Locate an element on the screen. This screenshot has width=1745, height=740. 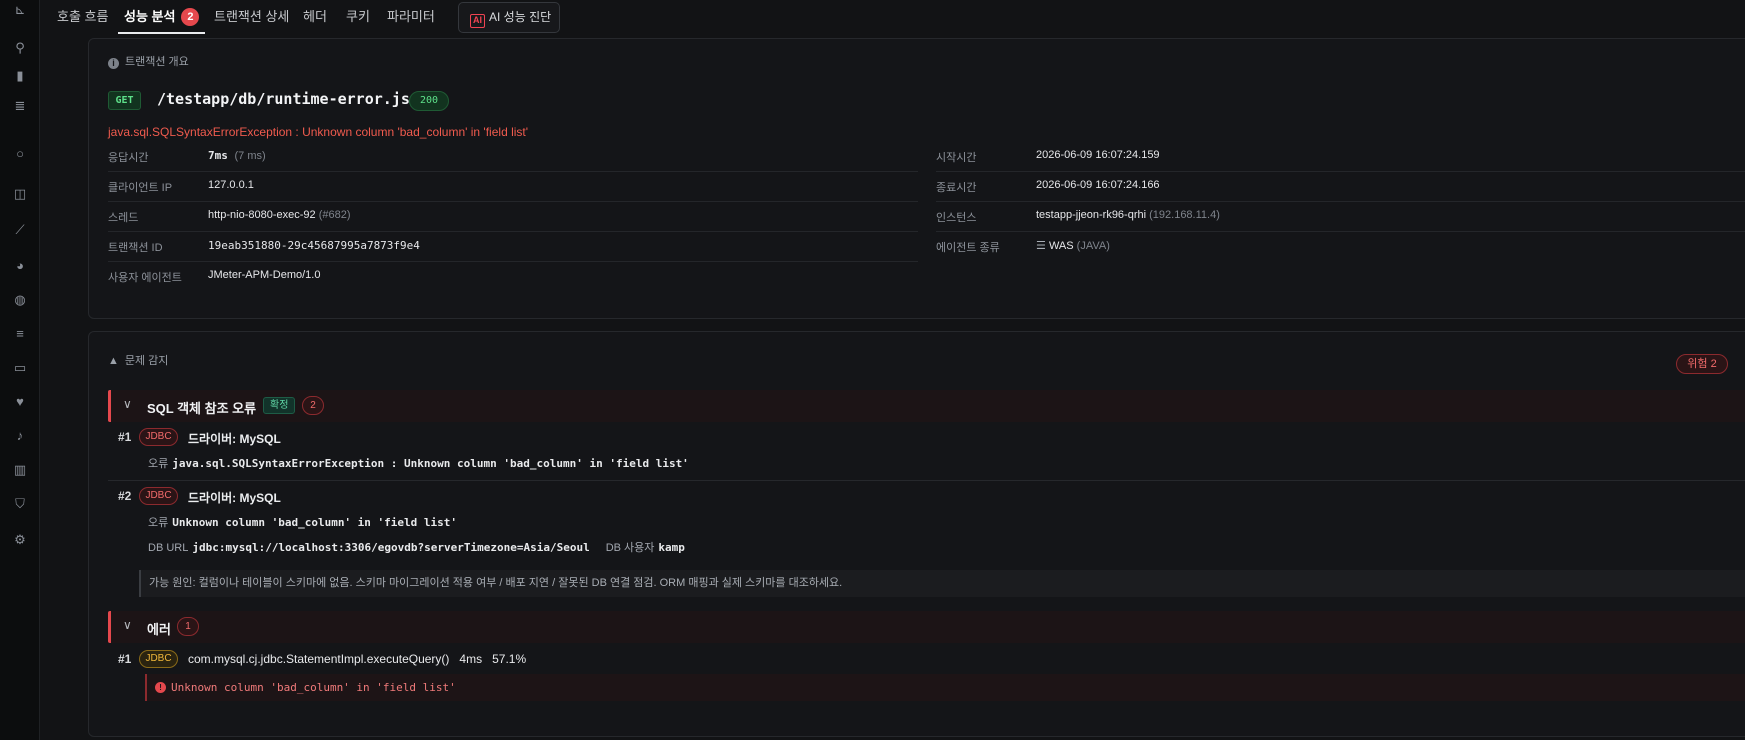
nav-trend-icon: ⟋ is located at coordinates (20, 230).